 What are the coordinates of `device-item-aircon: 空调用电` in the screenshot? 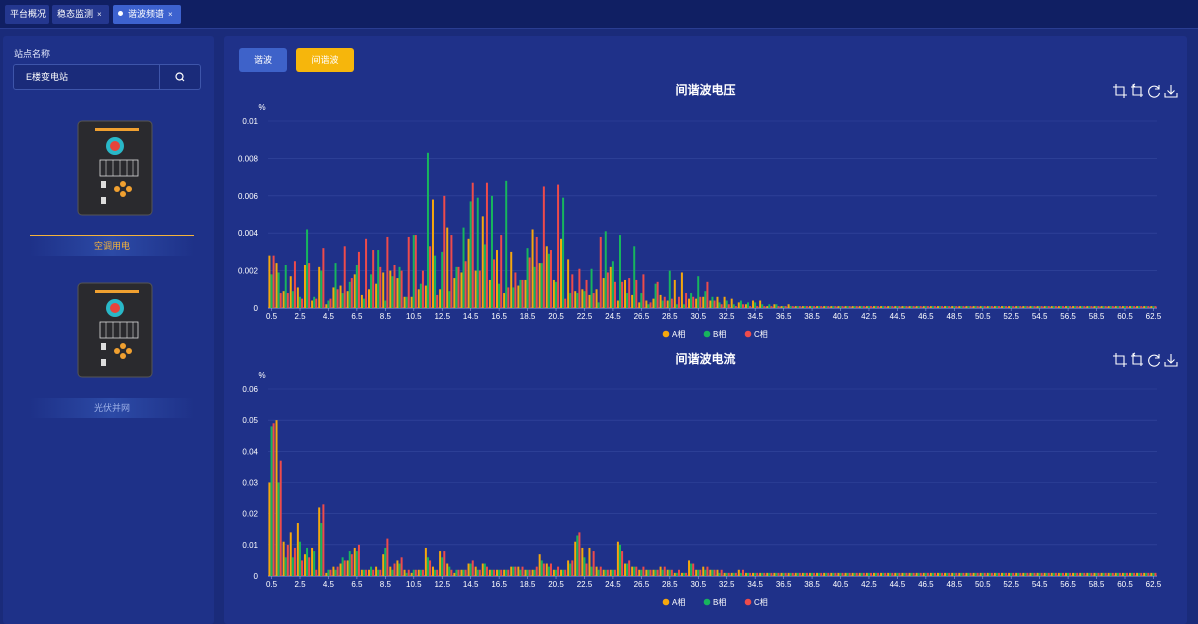 It's located at (112, 245).